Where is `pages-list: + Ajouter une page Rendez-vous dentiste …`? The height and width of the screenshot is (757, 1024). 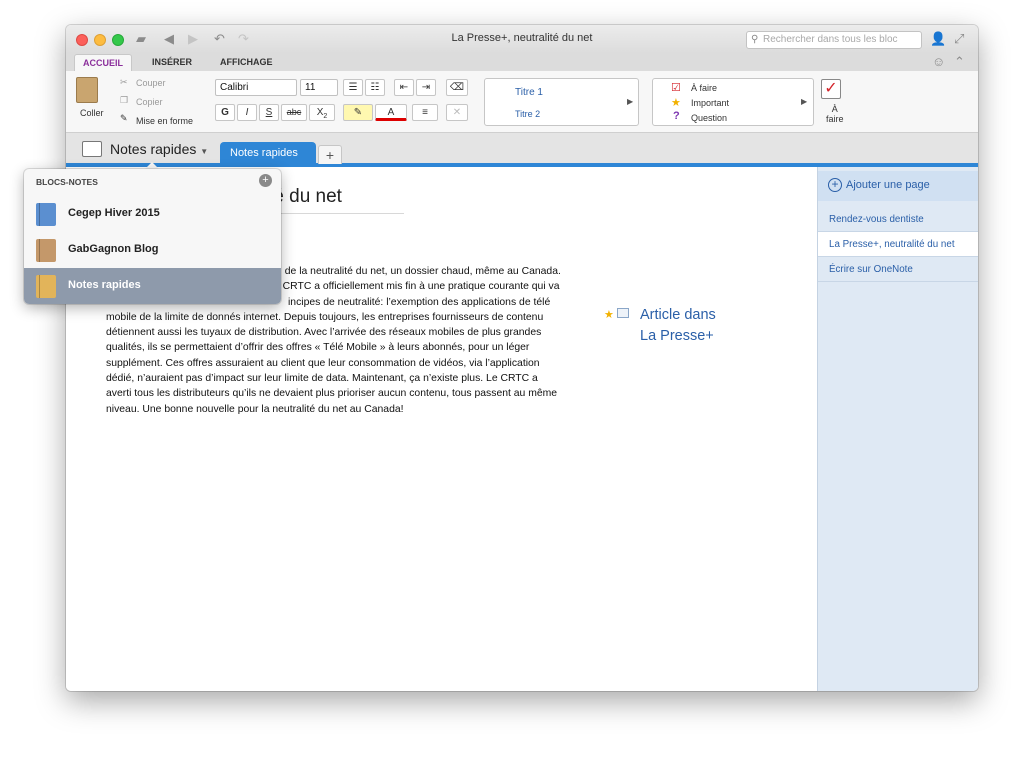
pages-list: + Ajouter une page Rendez-vous dentiste … is located at coordinates (897, 429).